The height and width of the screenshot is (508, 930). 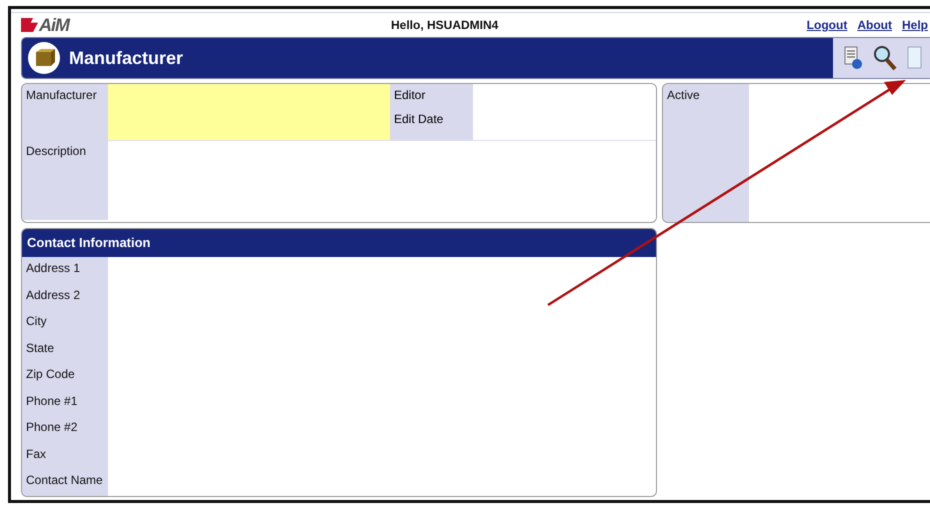 I want to click on field-label: City, so click(x=65, y=323).